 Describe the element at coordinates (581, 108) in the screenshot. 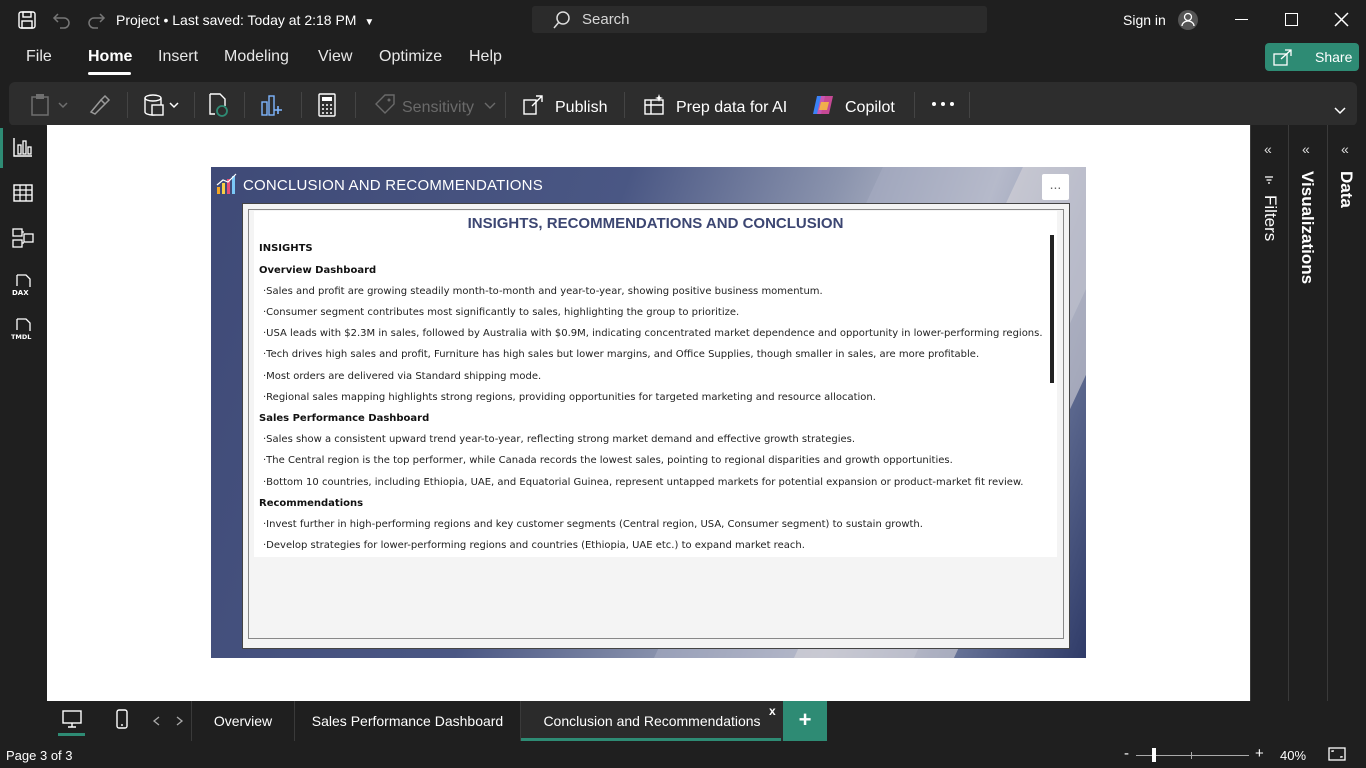

I see `publish-label: Publish` at that location.